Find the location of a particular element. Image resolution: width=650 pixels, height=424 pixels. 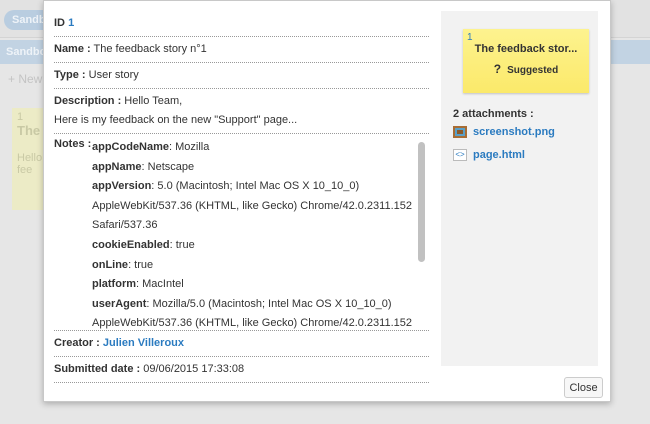

image-file-icon is located at coordinates (460, 132).